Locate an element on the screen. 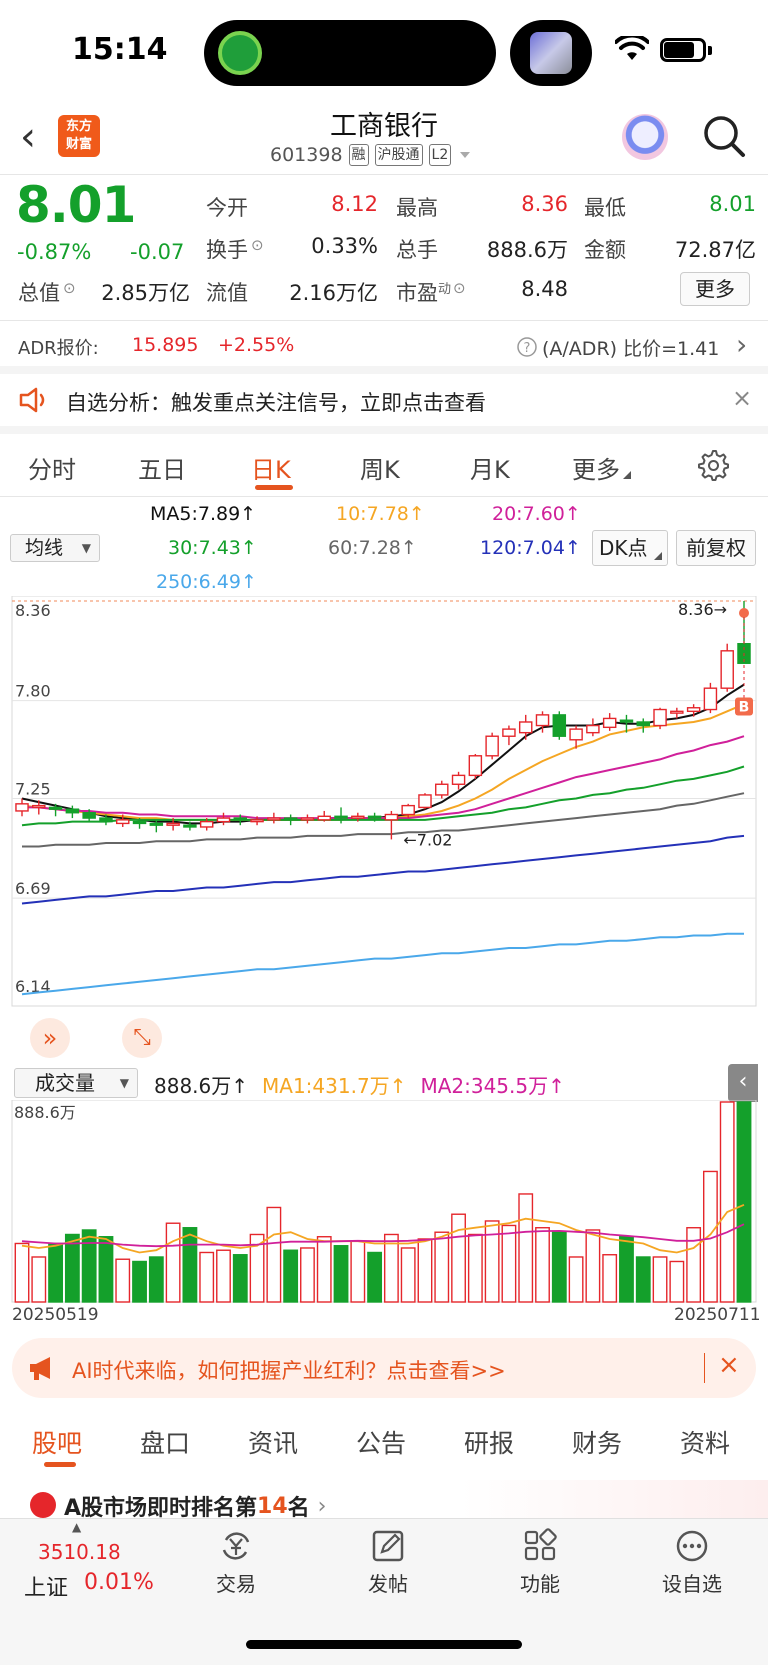 The image size is (768, 1665). tab-more-label: 更多 is located at coordinates (596, 470).